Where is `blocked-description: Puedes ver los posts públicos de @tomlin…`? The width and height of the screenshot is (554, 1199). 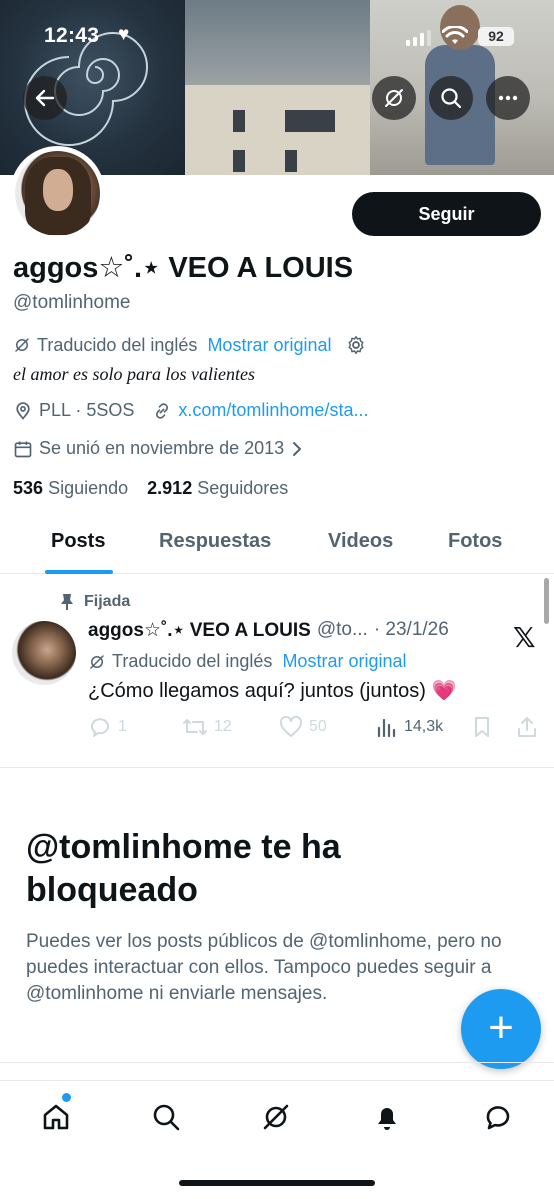 blocked-description: Puedes ver los posts públicos de @tomlin… is located at coordinates (264, 967).